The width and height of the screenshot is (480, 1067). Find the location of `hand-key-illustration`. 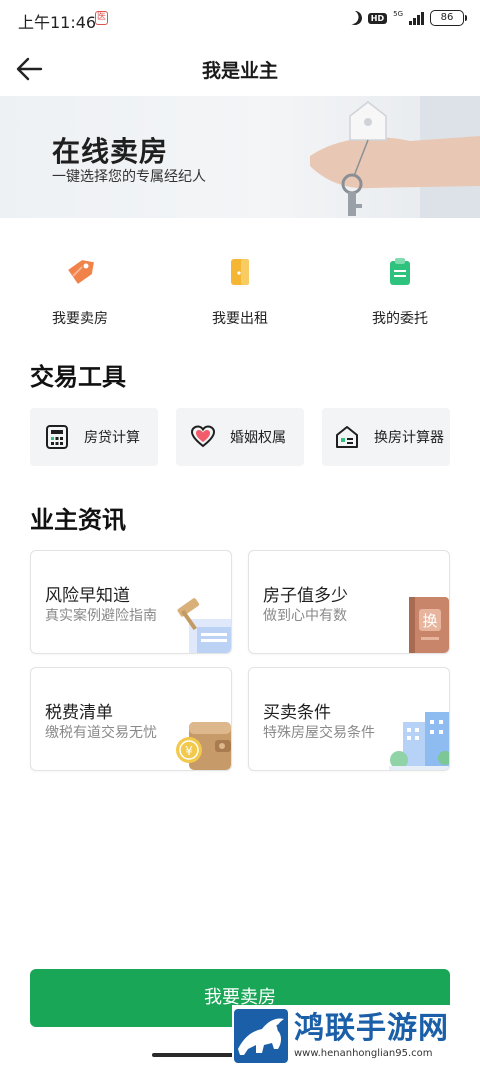

hand-key-illustration is located at coordinates (395, 157).